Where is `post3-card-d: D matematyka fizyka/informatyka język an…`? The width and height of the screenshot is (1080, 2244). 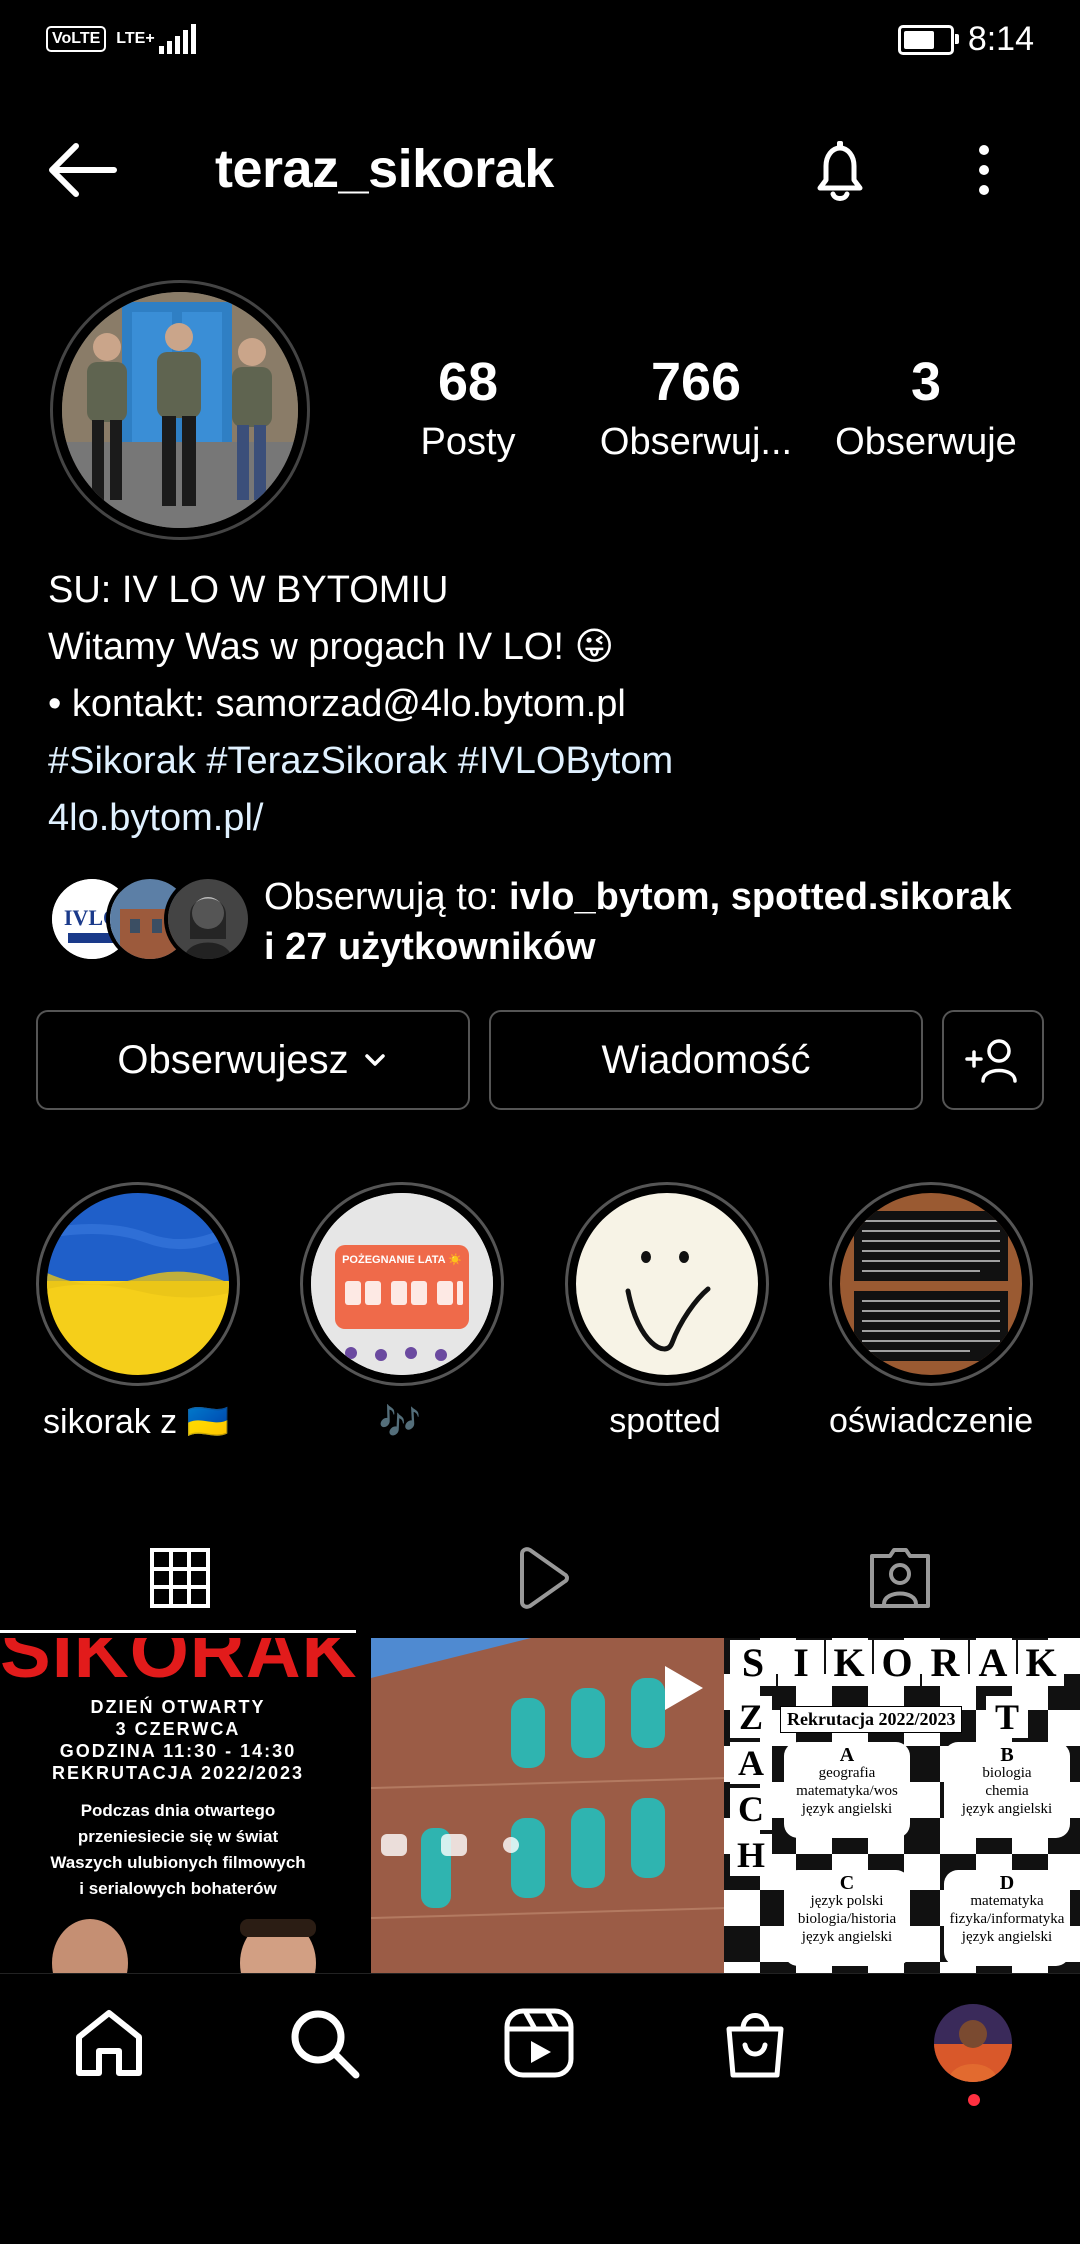
post3-card-d: D matematyka fizyka/informatyka język an… is located at coordinates (1007, 1918).